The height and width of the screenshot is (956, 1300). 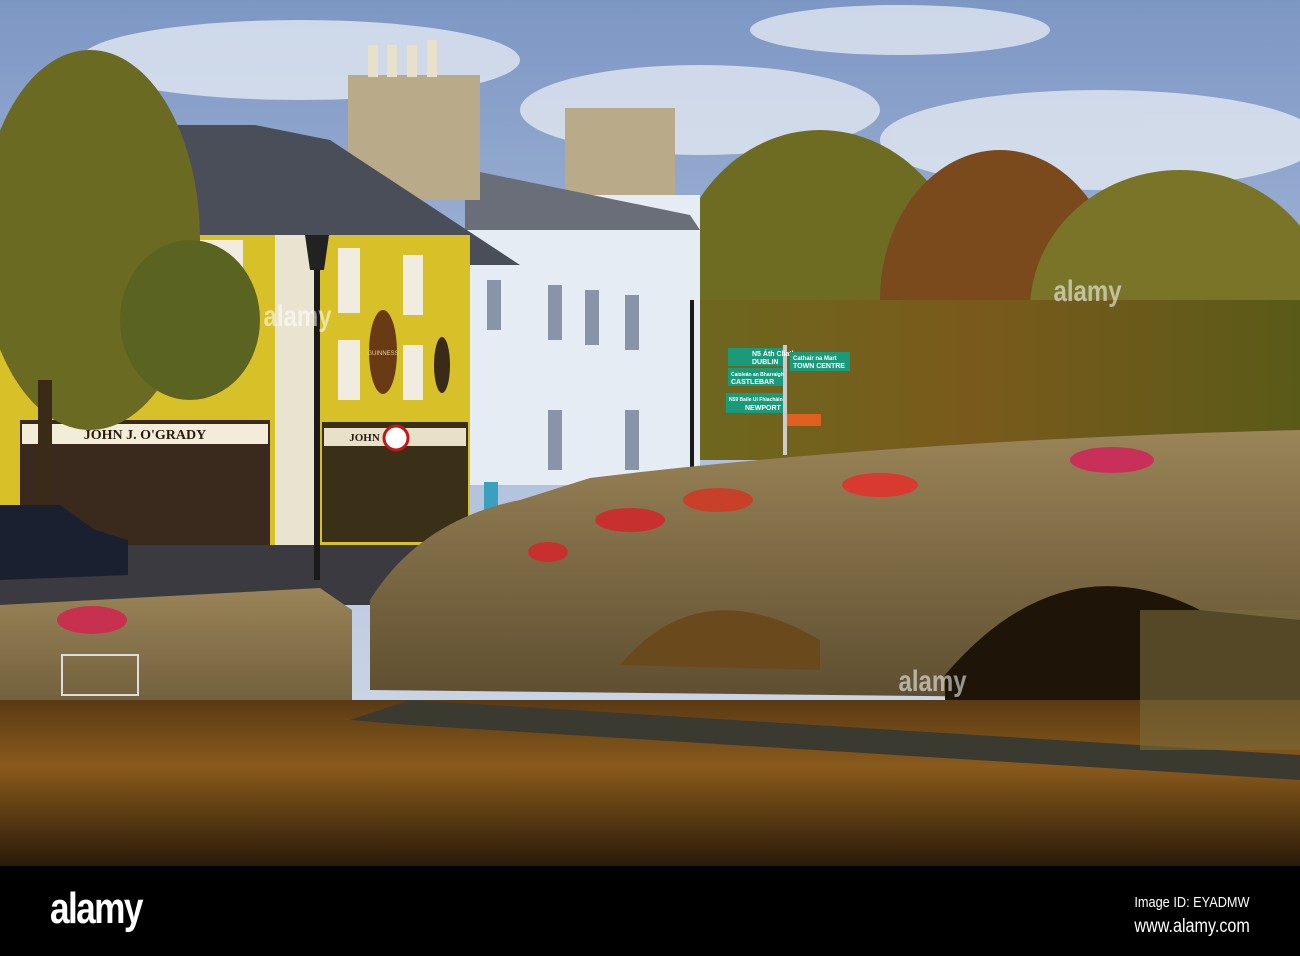 What do you see at coordinates (752, 382) in the screenshot?
I see `svg-text: CASTLEBAR` at bounding box center [752, 382].